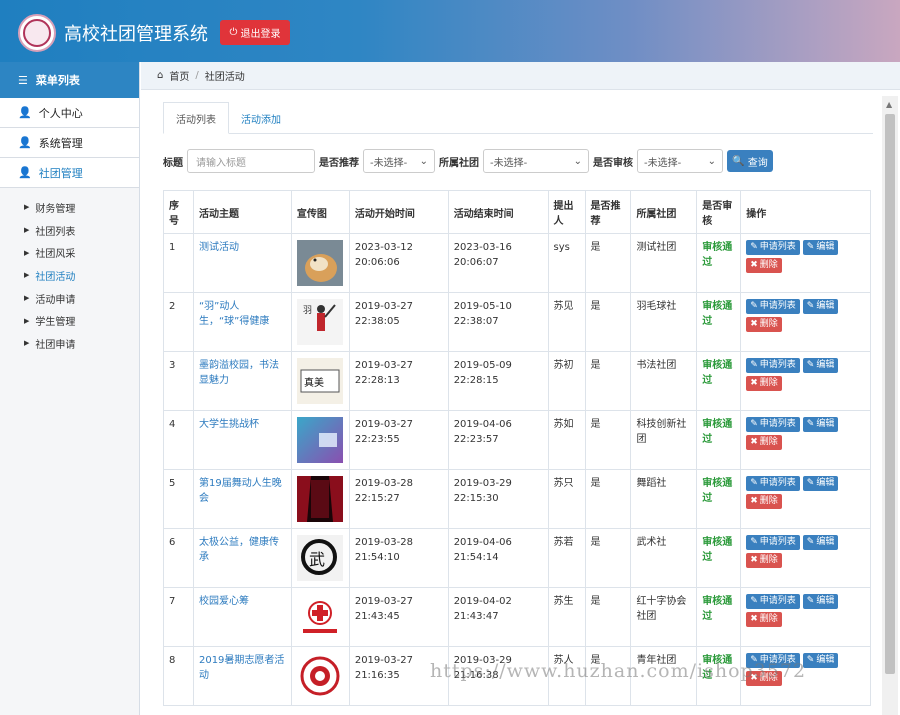  What do you see at coordinates (241, 668) in the screenshot?
I see `activity-topic-link: 2019暑期志愿者活动` at bounding box center [241, 668].